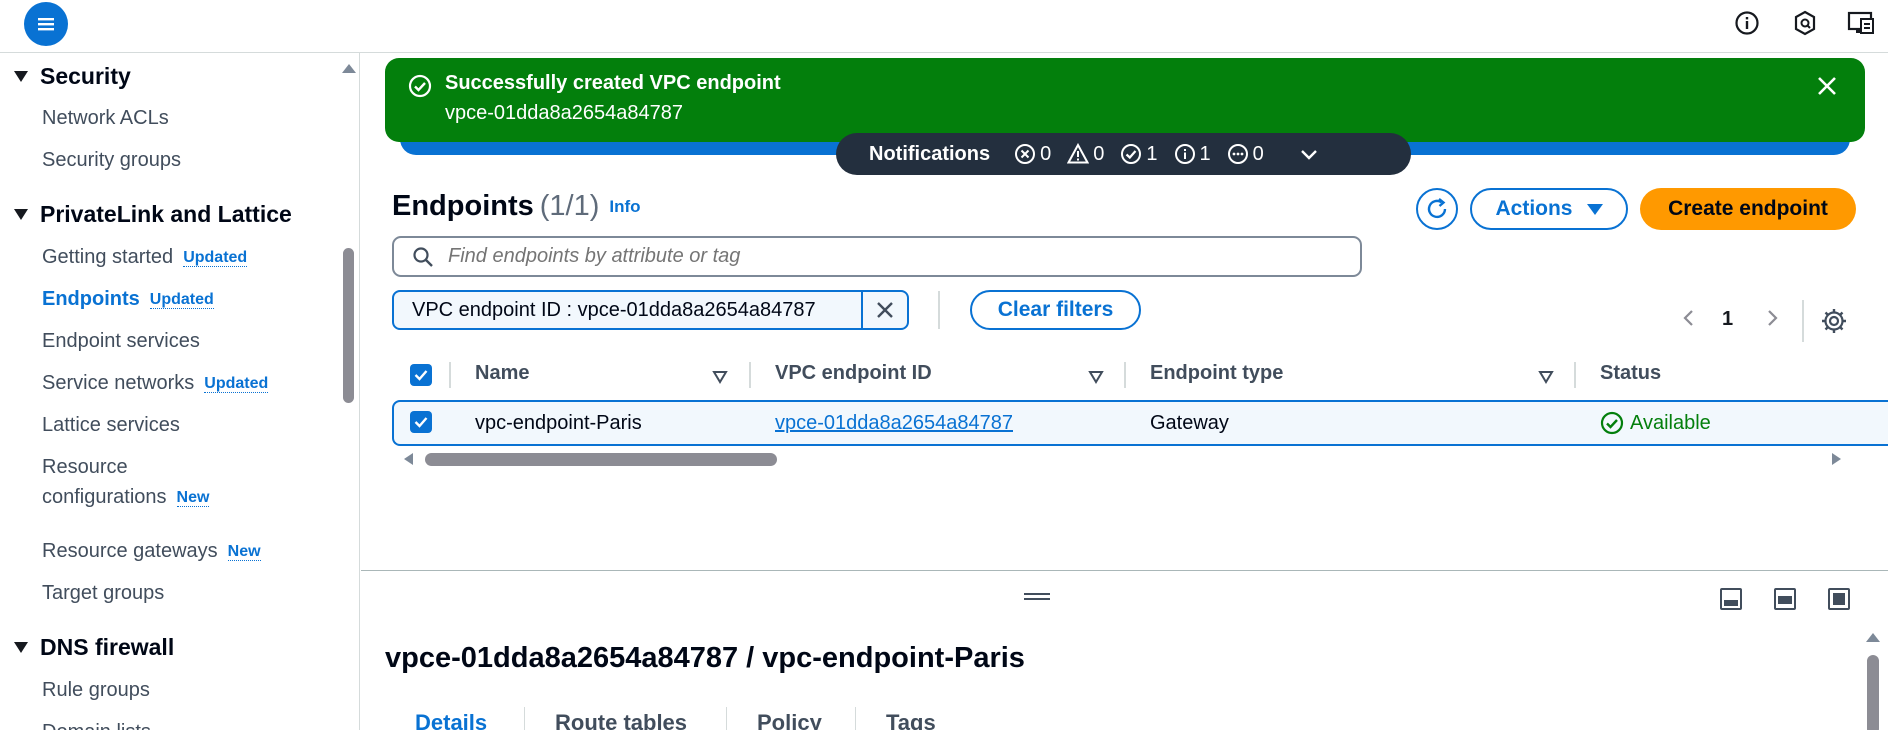 Image resolution: width=1888 pixels, height=730 pixels. I want to click on chevron-down-icon, so click(1309, 154).